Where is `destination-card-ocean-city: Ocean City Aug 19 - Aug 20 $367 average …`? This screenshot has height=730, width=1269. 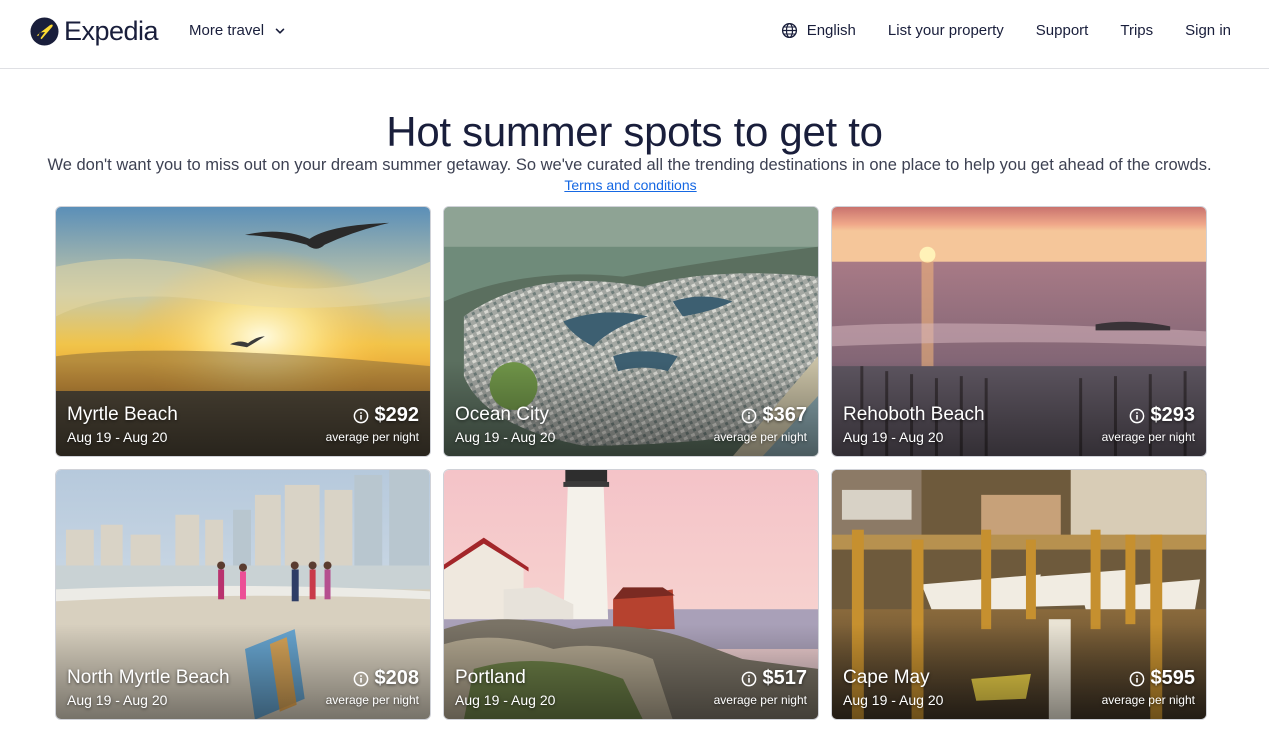 destination-card-ocean-city: Ocean City Aug 19 - Aug 20 $367 average … is located at coordinates (631, 331).